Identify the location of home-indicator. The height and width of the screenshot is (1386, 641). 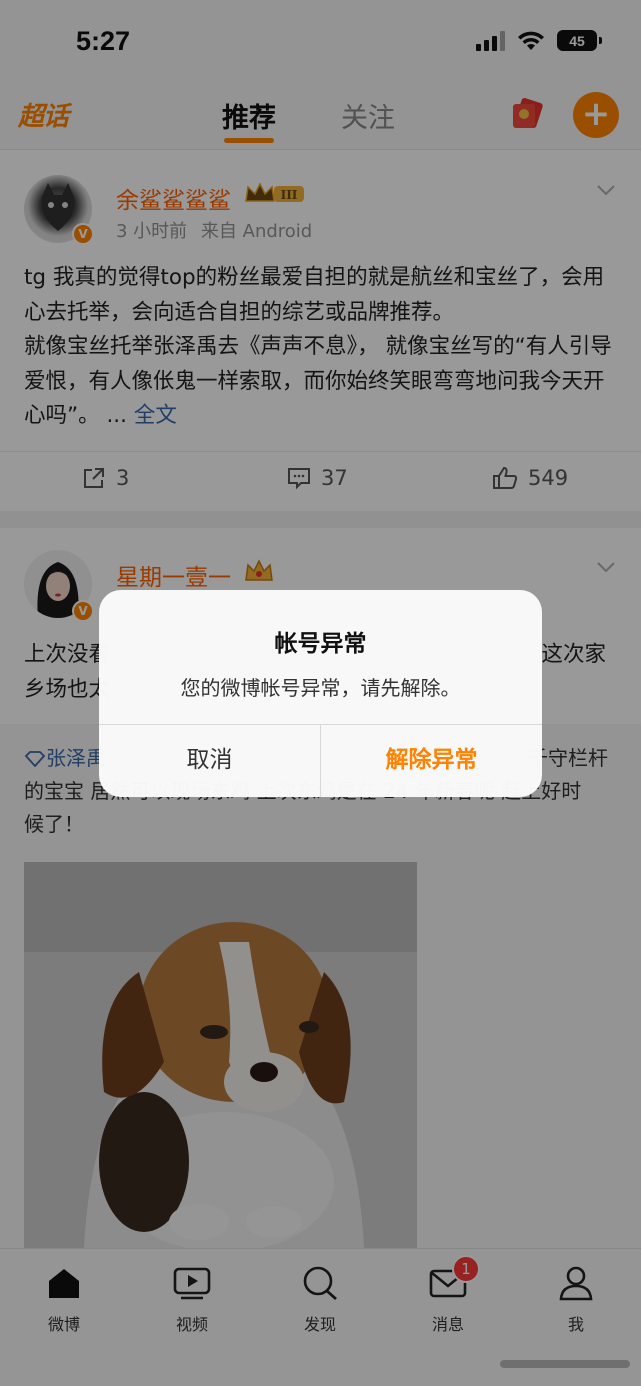
(565, 1364).